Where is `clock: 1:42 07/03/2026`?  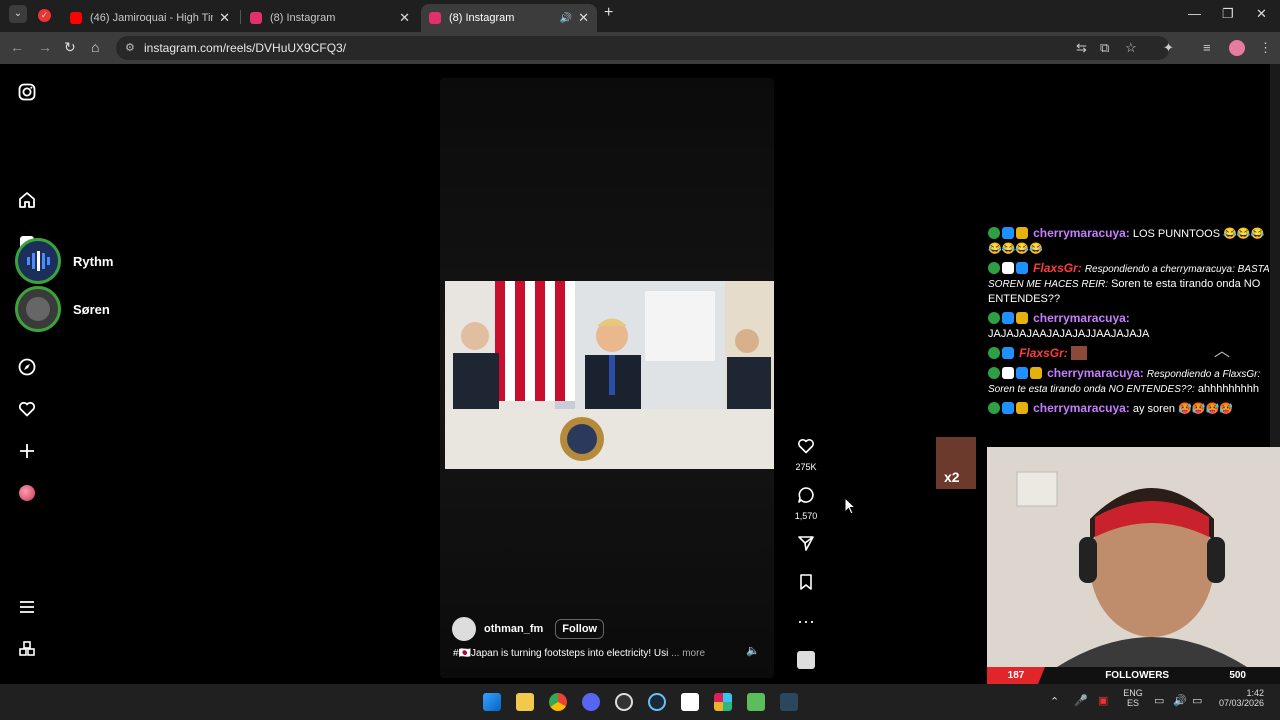 clock: 1:42 07/03/2026 is located at coordinates (1239, 698).